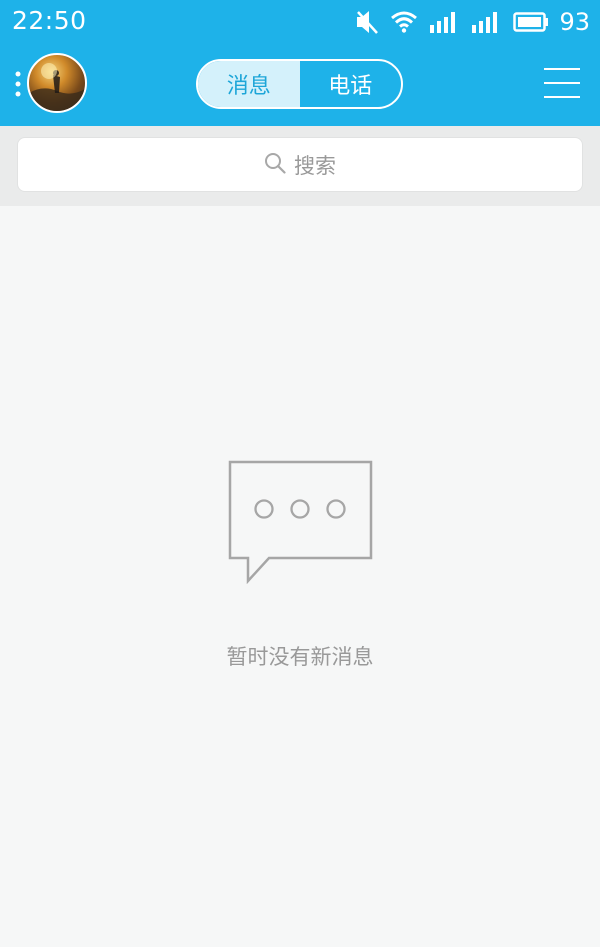 The image size is (600, 947). Describe the element at coordinates (367, 22) in the screenshot. I see `mute-icon` at that location.